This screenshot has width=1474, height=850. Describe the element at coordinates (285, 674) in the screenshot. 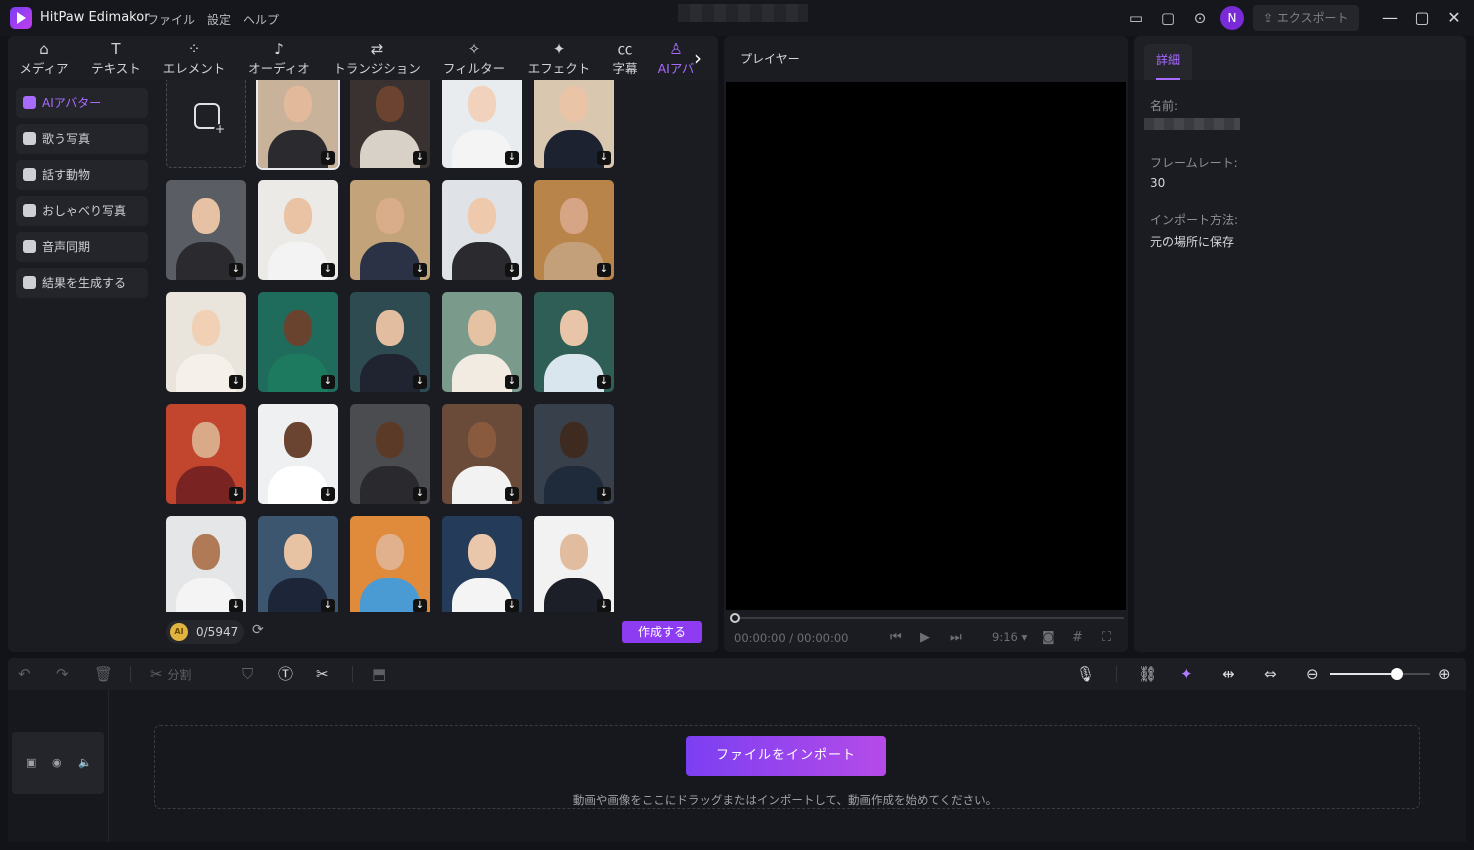

I see `text-tool-icon: Ⓣ` at that location.